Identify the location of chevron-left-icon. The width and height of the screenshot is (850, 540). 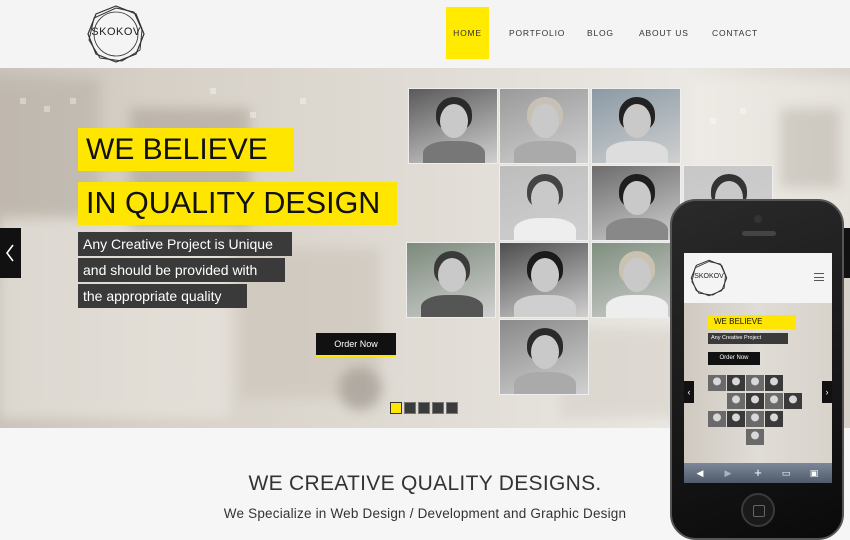
(10, 253).